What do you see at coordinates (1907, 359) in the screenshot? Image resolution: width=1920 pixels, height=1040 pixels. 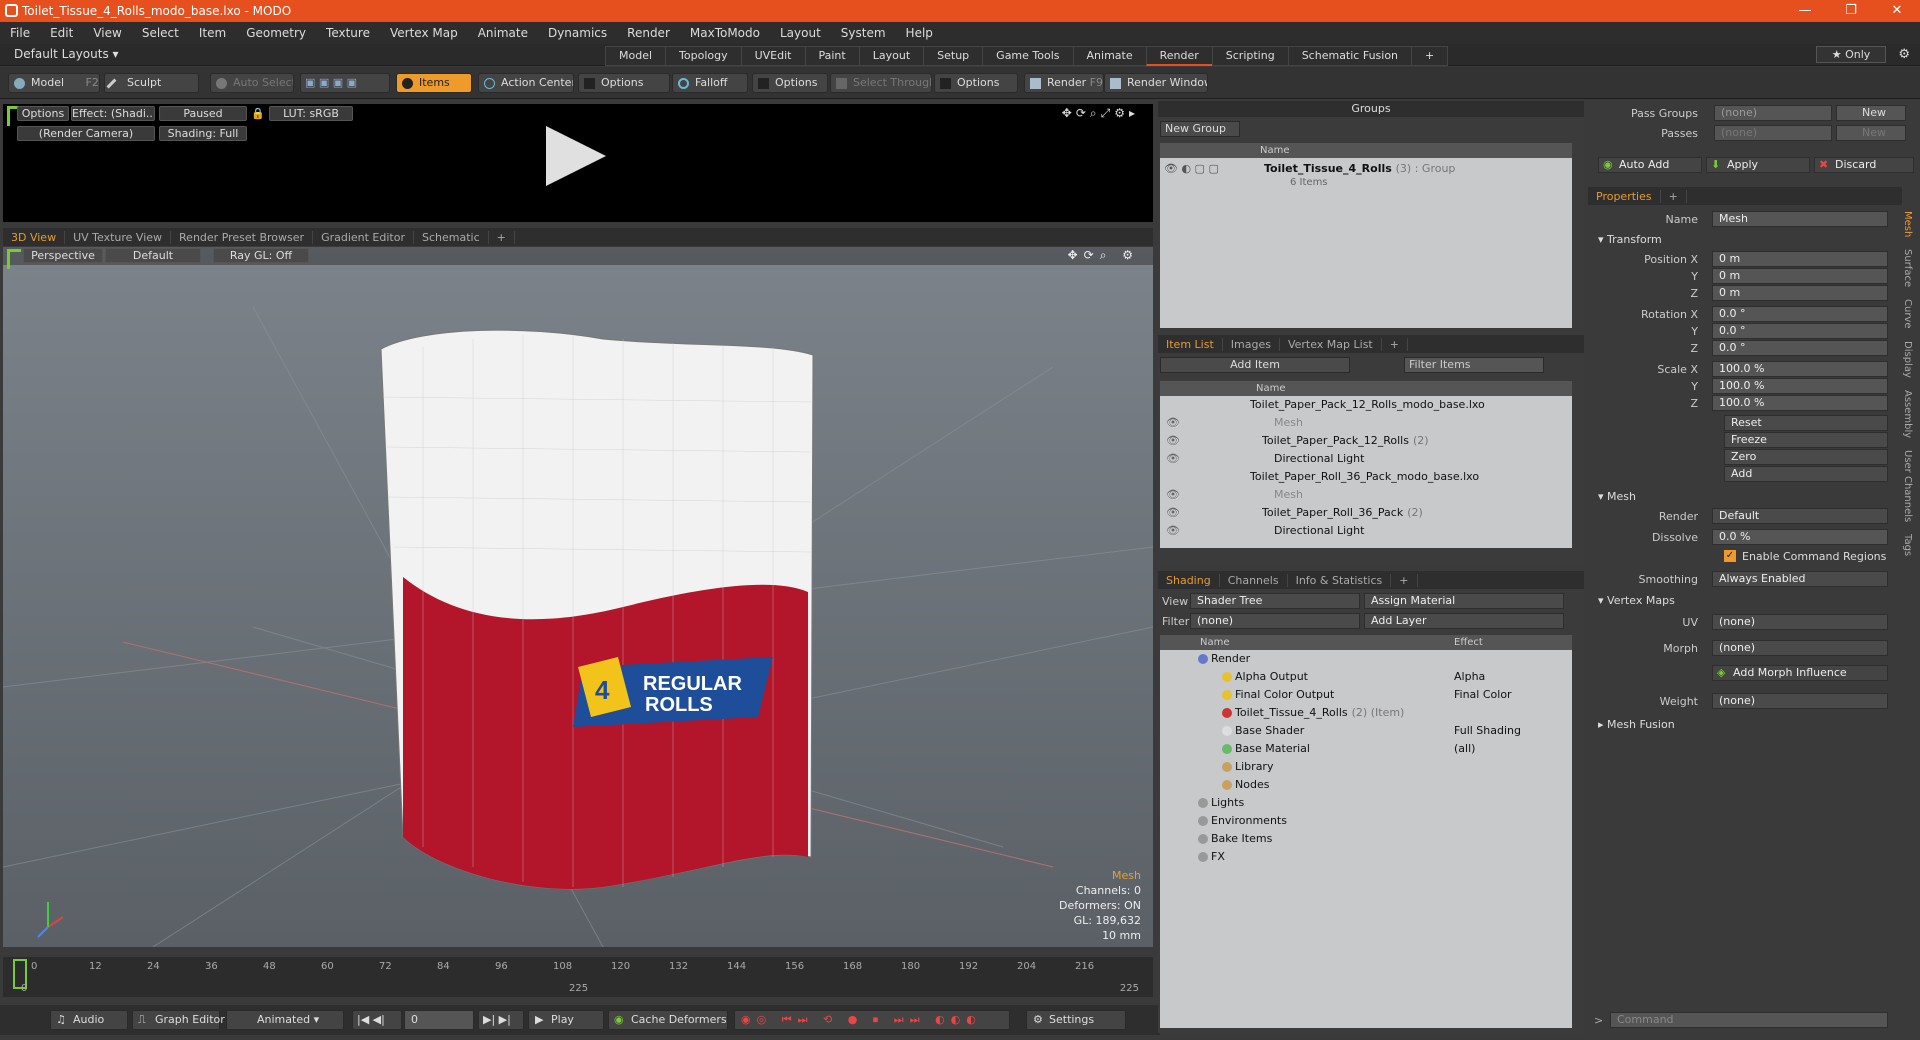 I see `vtab-display: Display` at bounding box center [1907, 359].